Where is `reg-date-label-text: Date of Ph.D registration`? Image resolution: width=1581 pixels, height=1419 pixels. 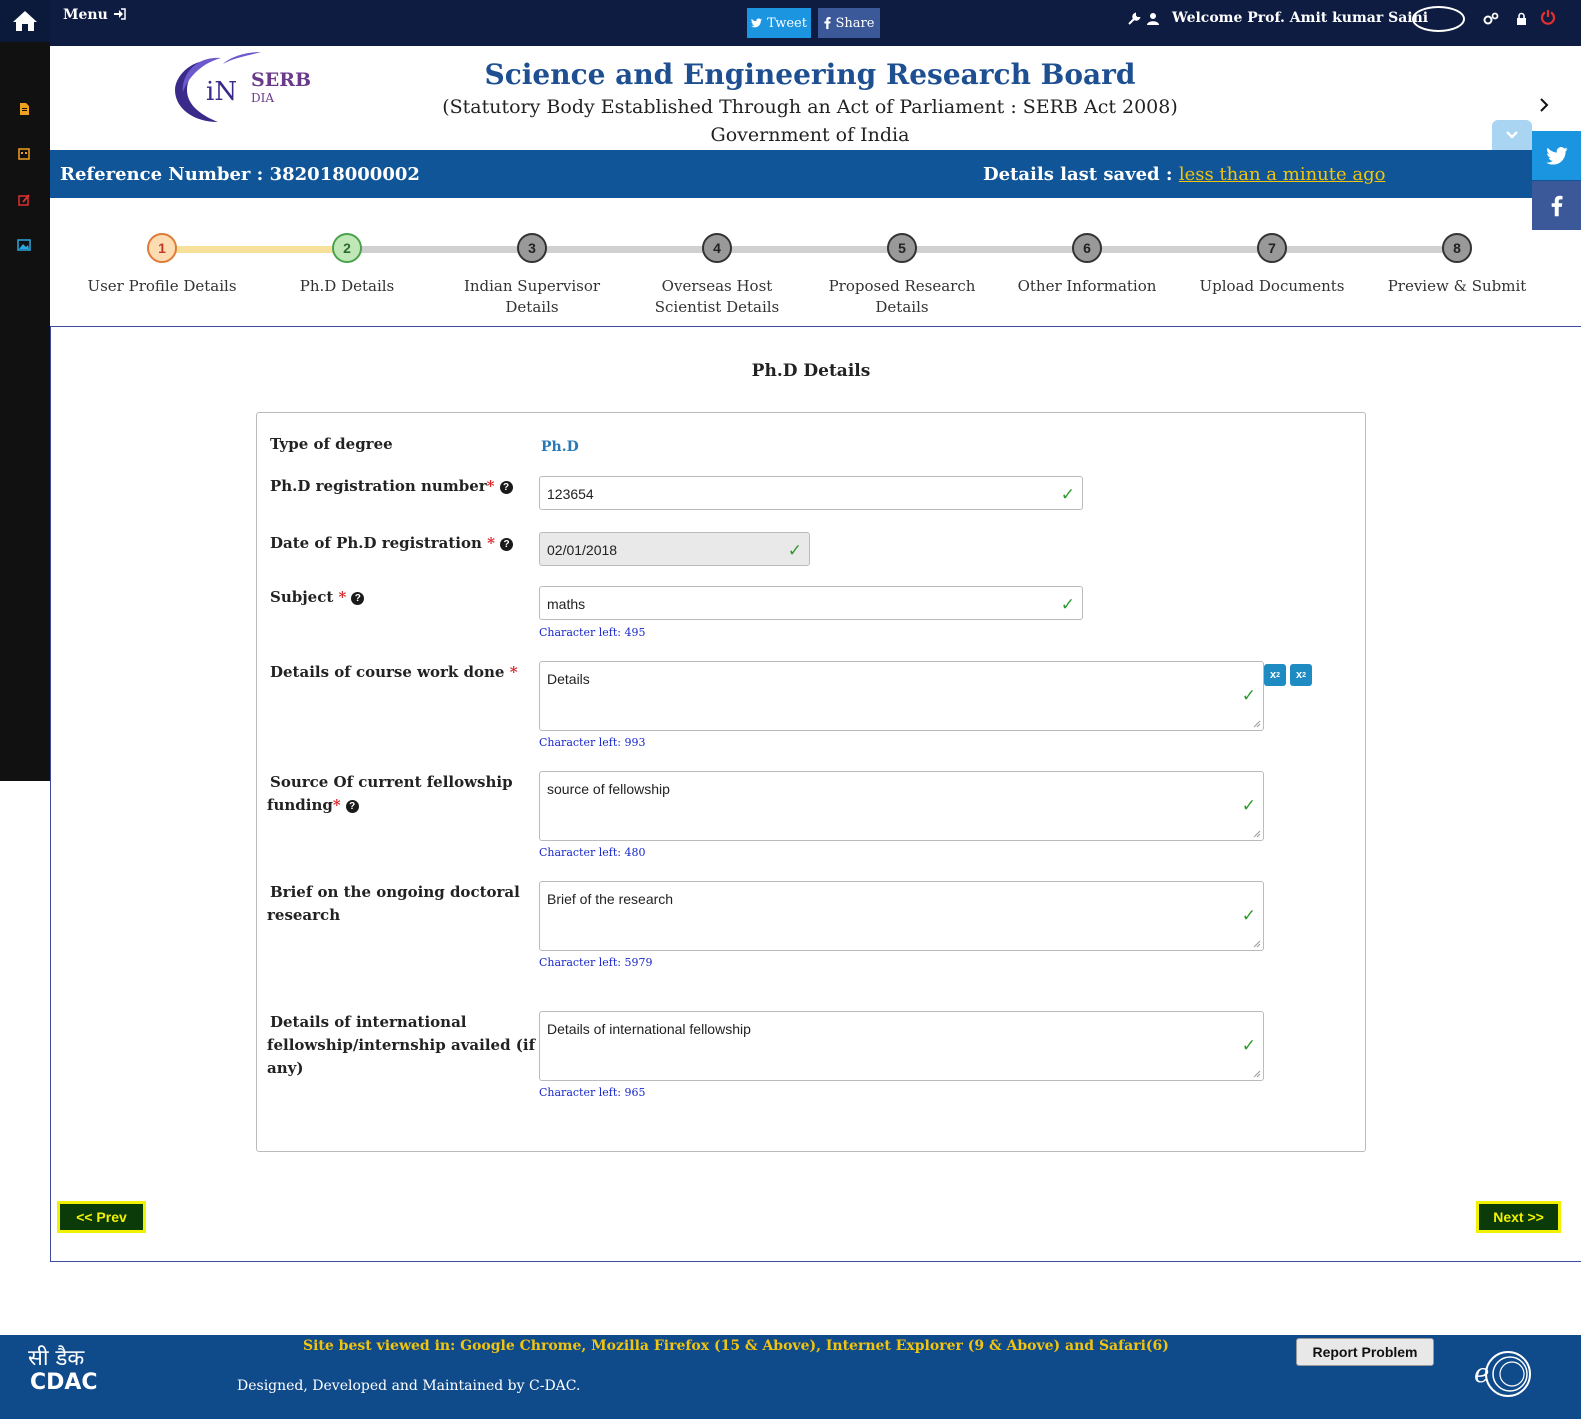
reg-date-label-text: Date of Ph.D registration is located at coordinates (376, 543).